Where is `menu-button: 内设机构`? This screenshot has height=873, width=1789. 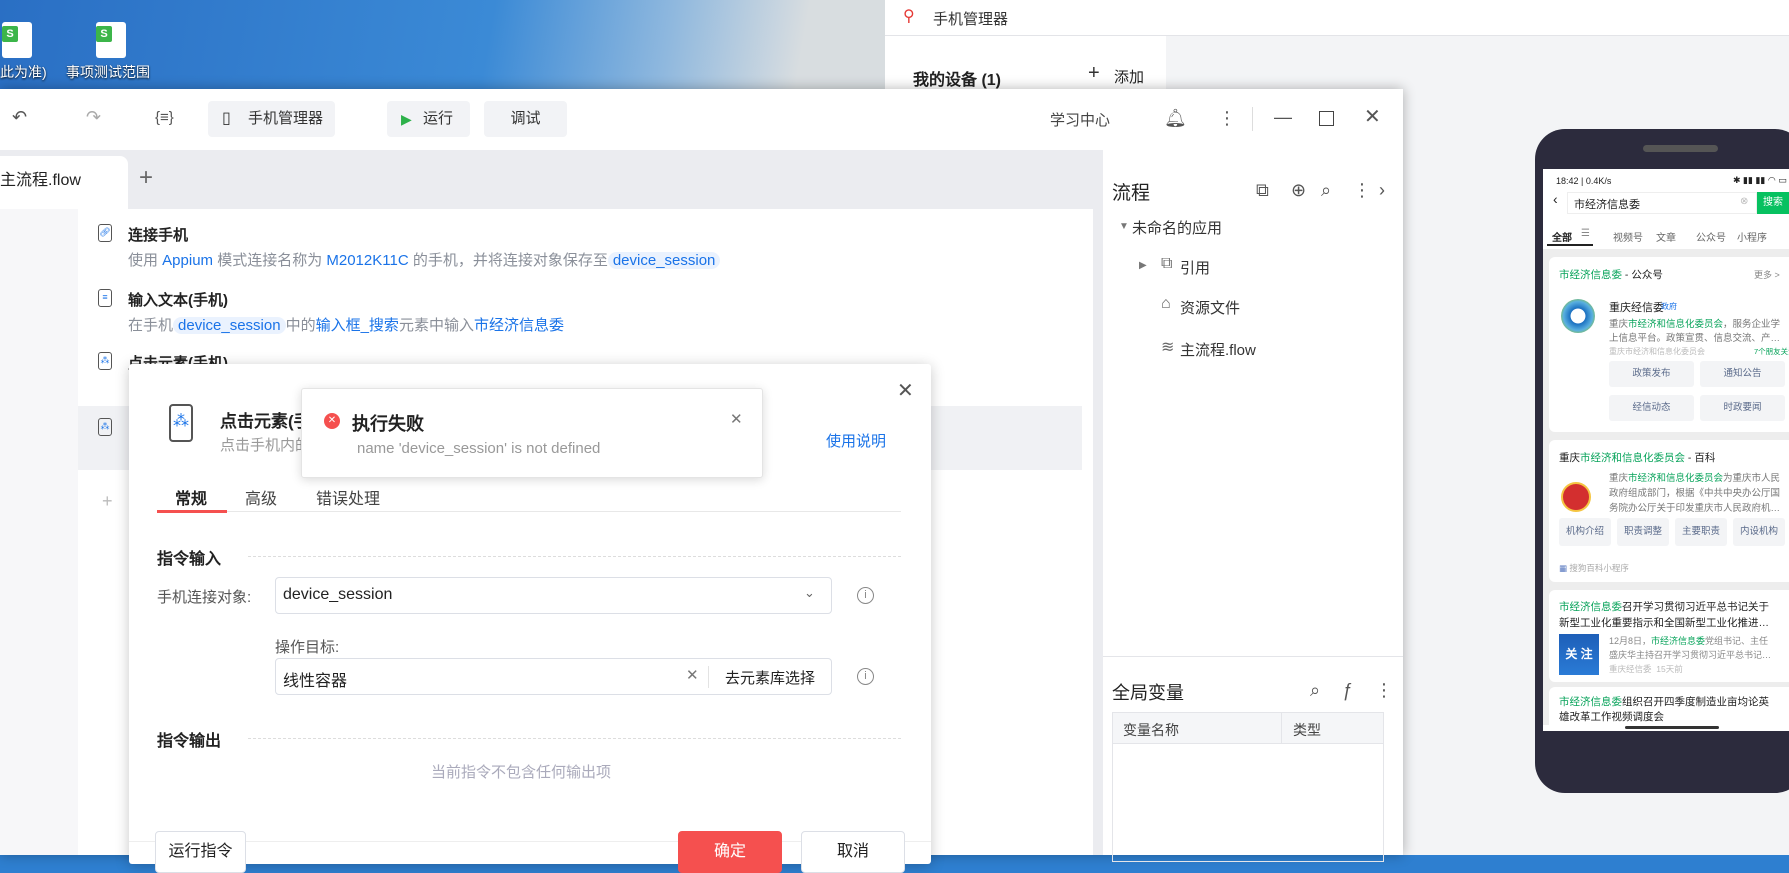
menu-button: 内设机构 is located at coordinates (1759, 532).